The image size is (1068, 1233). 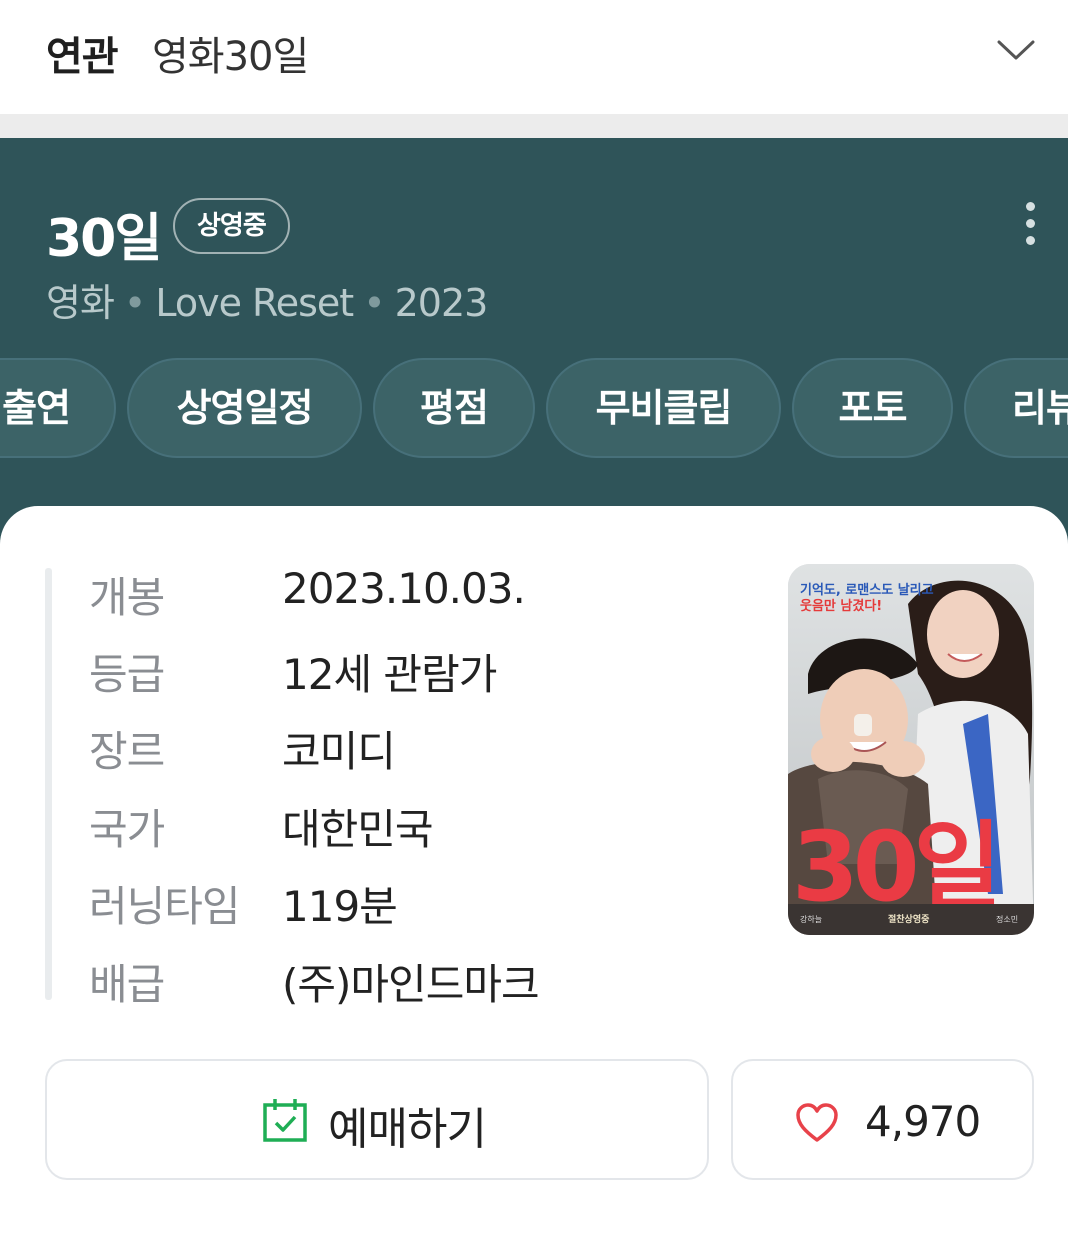 What do you see at coordinates (339, 748) in the screenshot?
I see `info-value: 코미디` at bounding box center [339, 748].